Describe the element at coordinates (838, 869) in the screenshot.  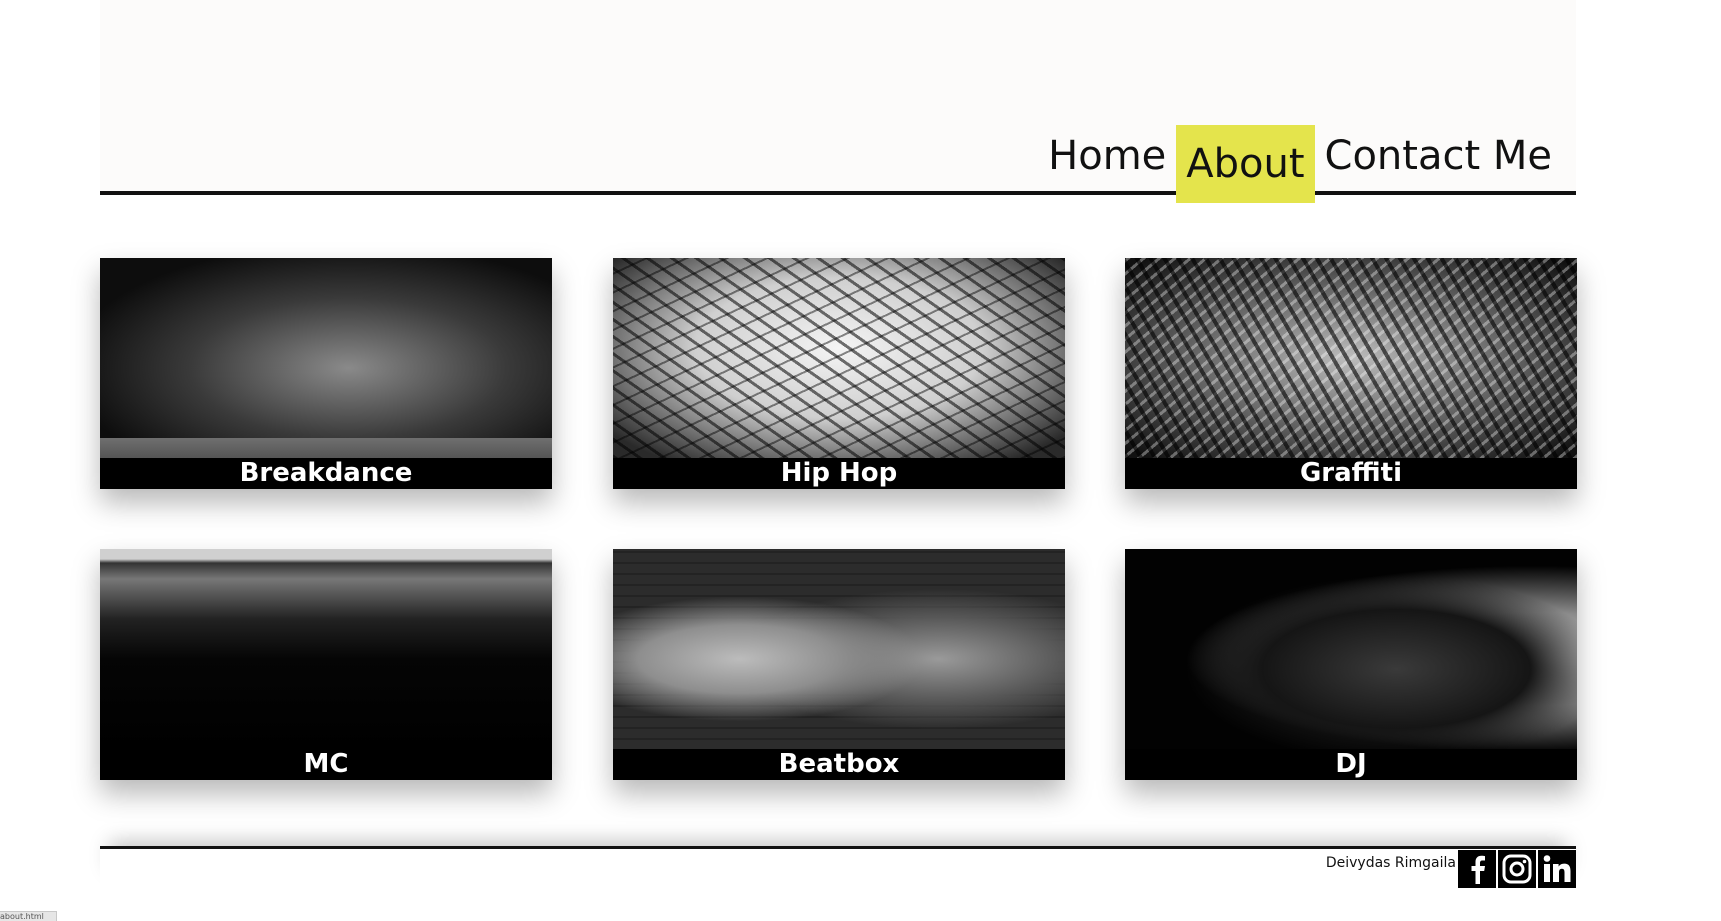
I see `site-footer: Deivydas Rimgaila` at that location.